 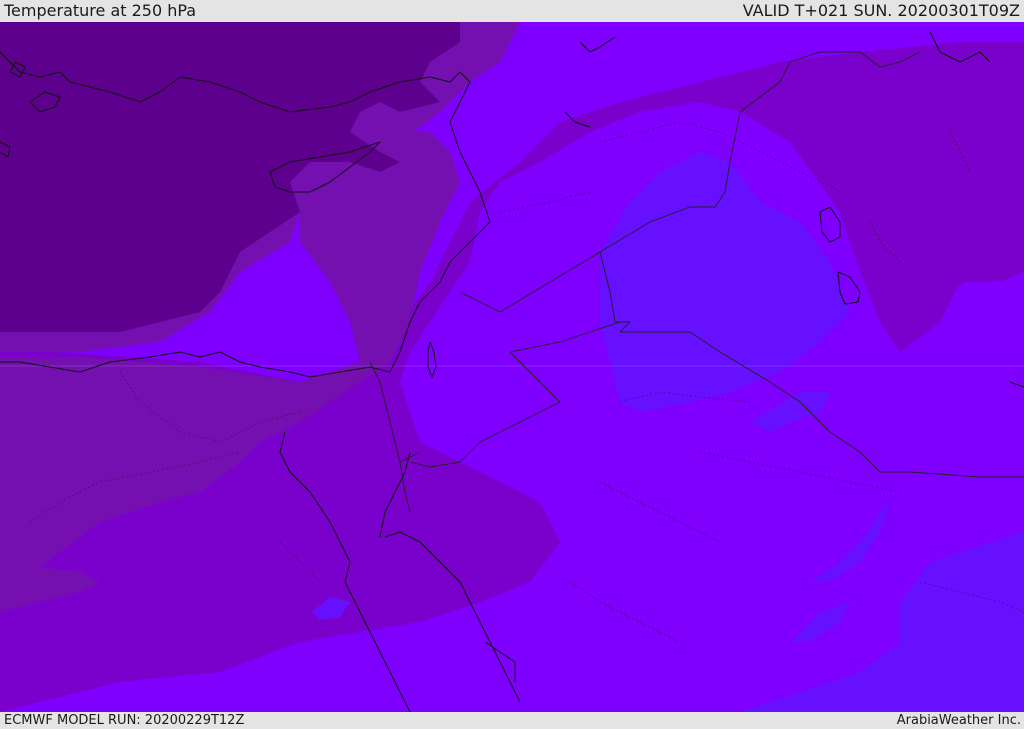 What do you see at coordinates (958, 720) in the screenshot?
I see `credit-text: ArabiaWeather Inc.` at bounding box center [958, 720].